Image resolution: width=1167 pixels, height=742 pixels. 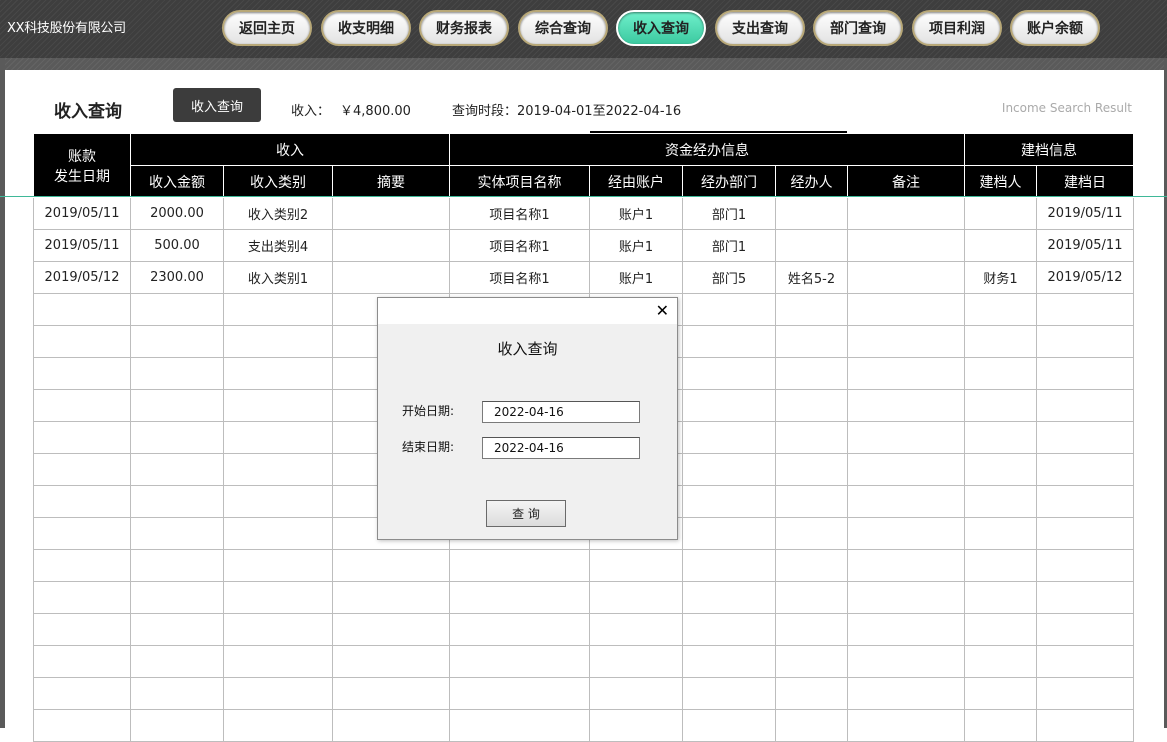 What do you see at coordinates (561, 448) in the screenshot?
I see `end-date-field: 2022-04-16` at bounding box center [561, 448].